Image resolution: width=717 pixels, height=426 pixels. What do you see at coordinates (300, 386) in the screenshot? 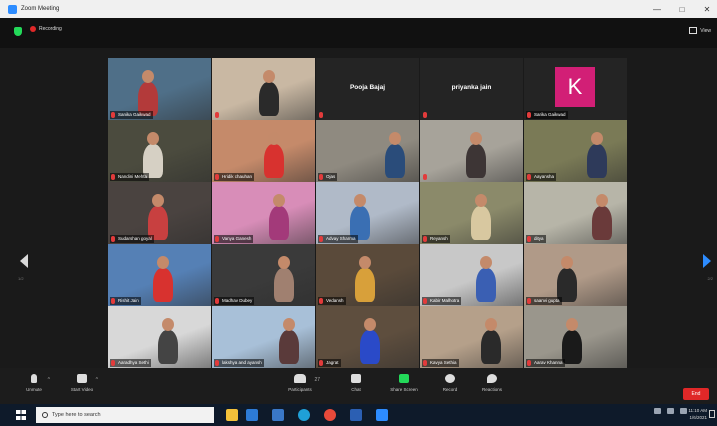
I see `participants-button: 27 Participants` at bounding box center [300, 386].